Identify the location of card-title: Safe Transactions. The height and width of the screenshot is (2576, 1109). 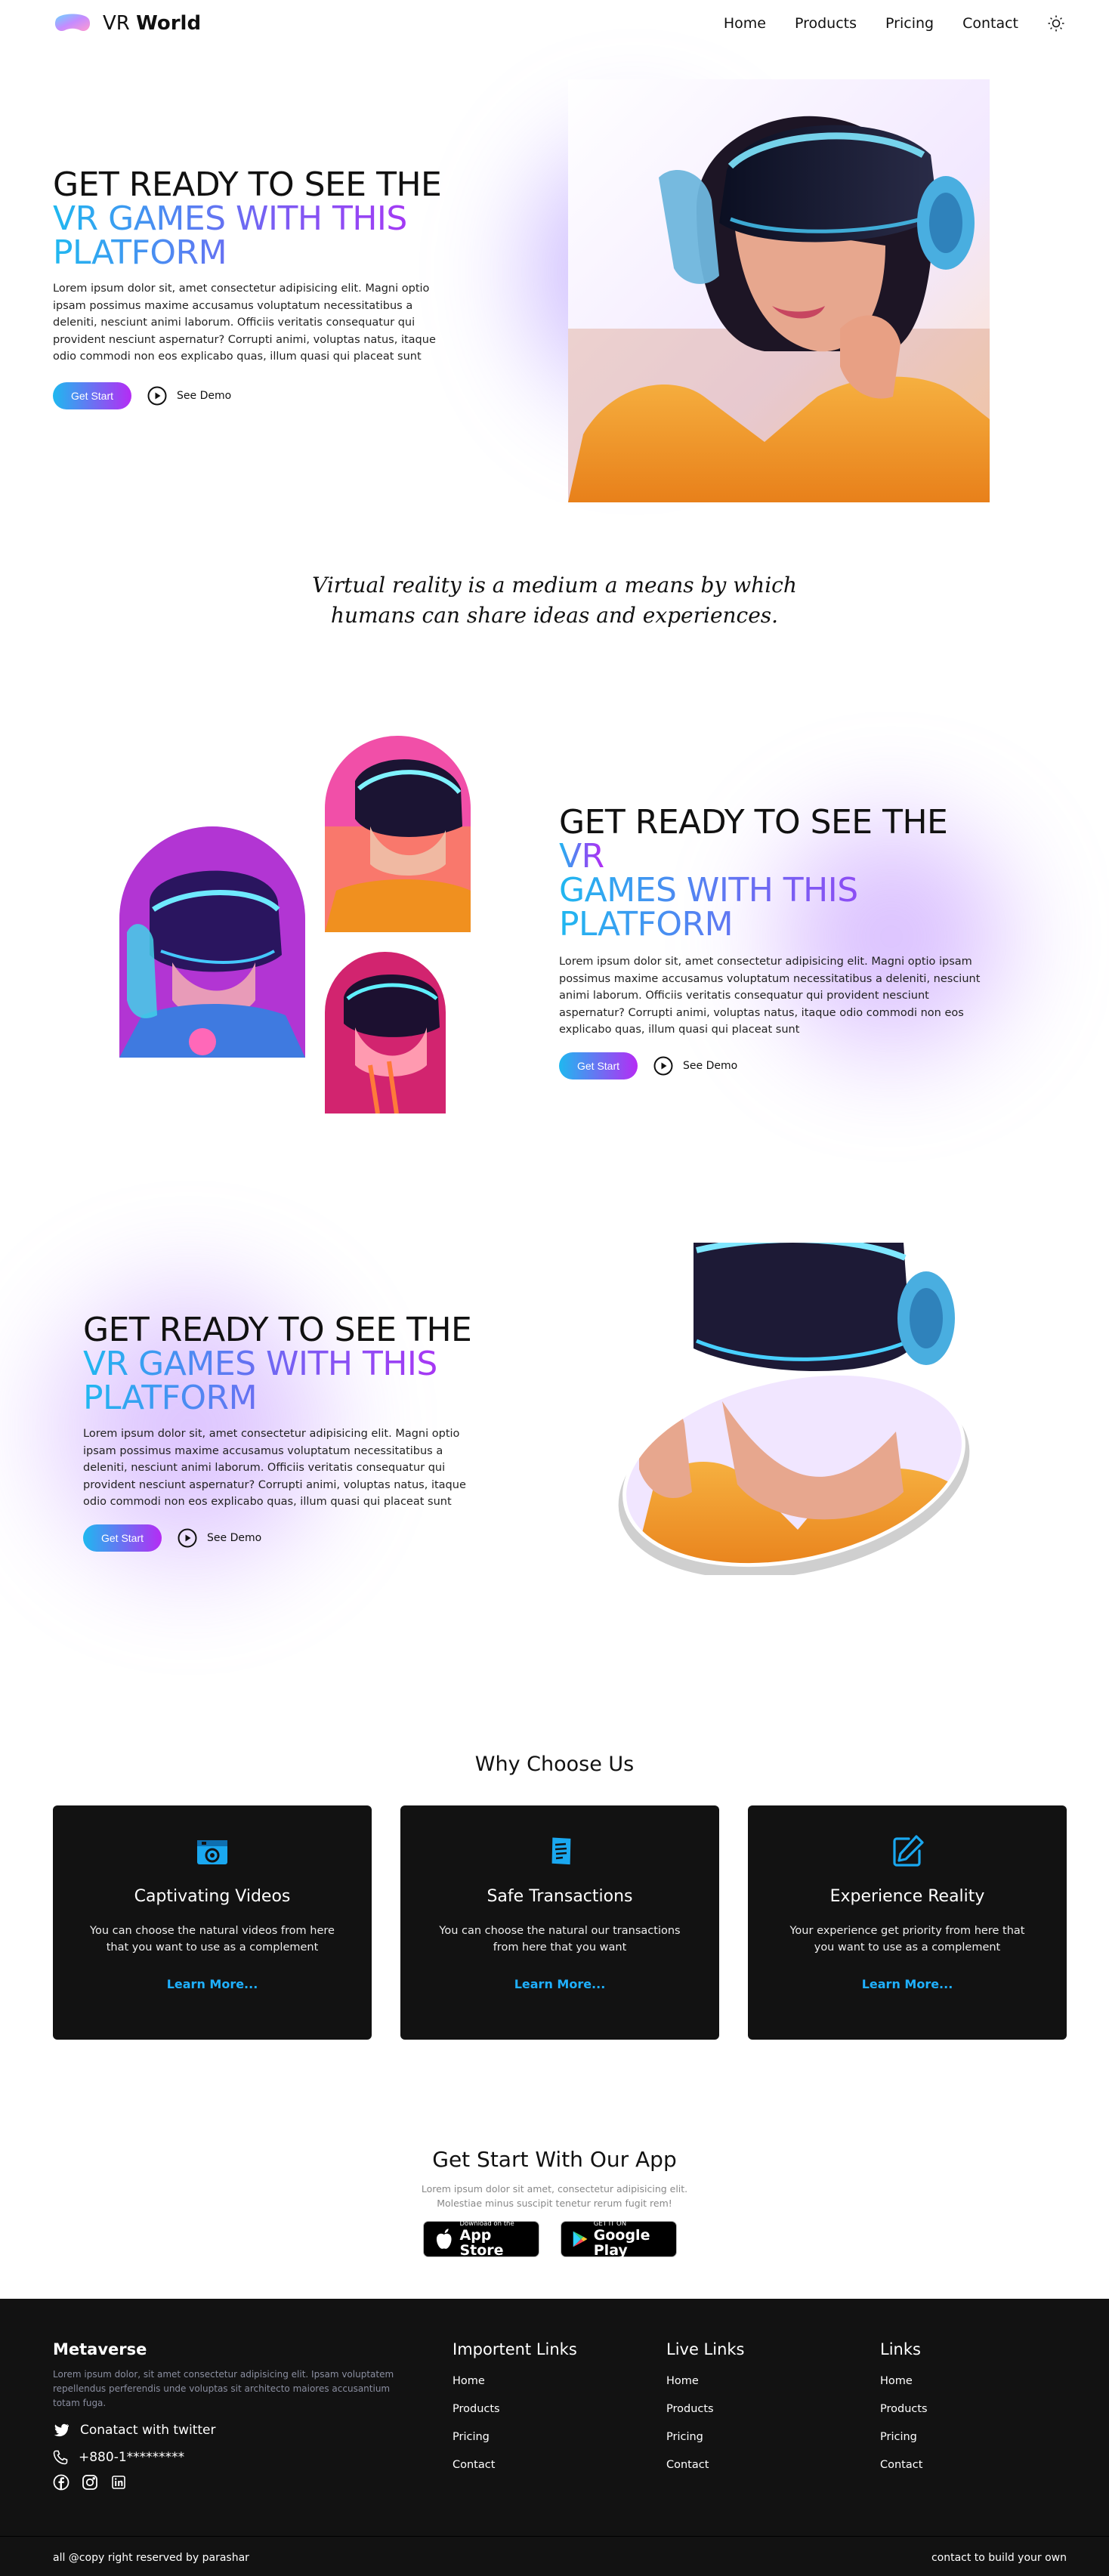
(560, 1896).